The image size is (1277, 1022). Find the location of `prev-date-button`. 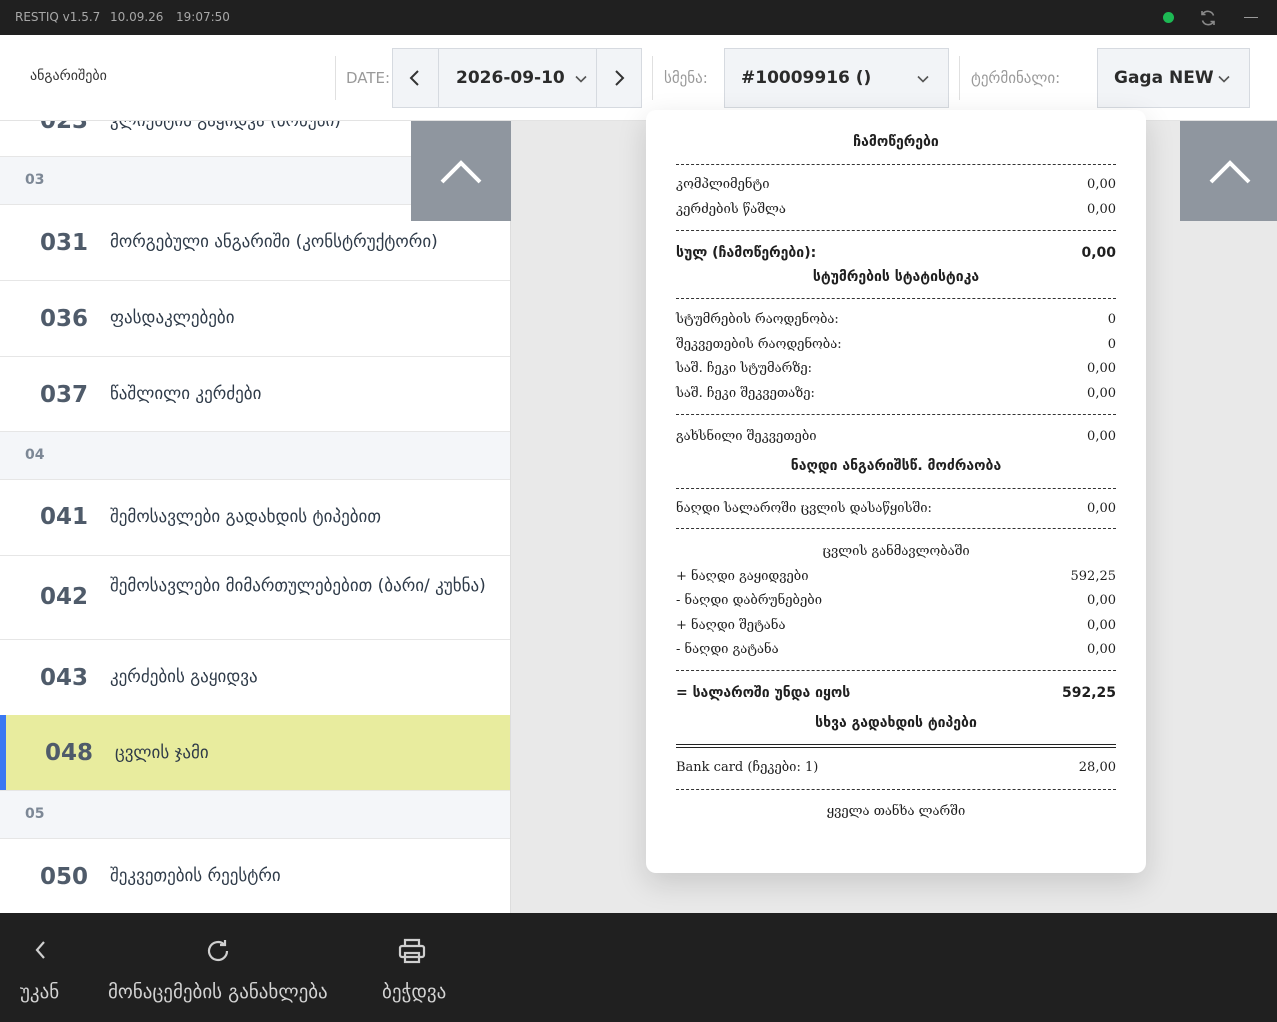

prev-date-button is located at coordinates (416, 78).